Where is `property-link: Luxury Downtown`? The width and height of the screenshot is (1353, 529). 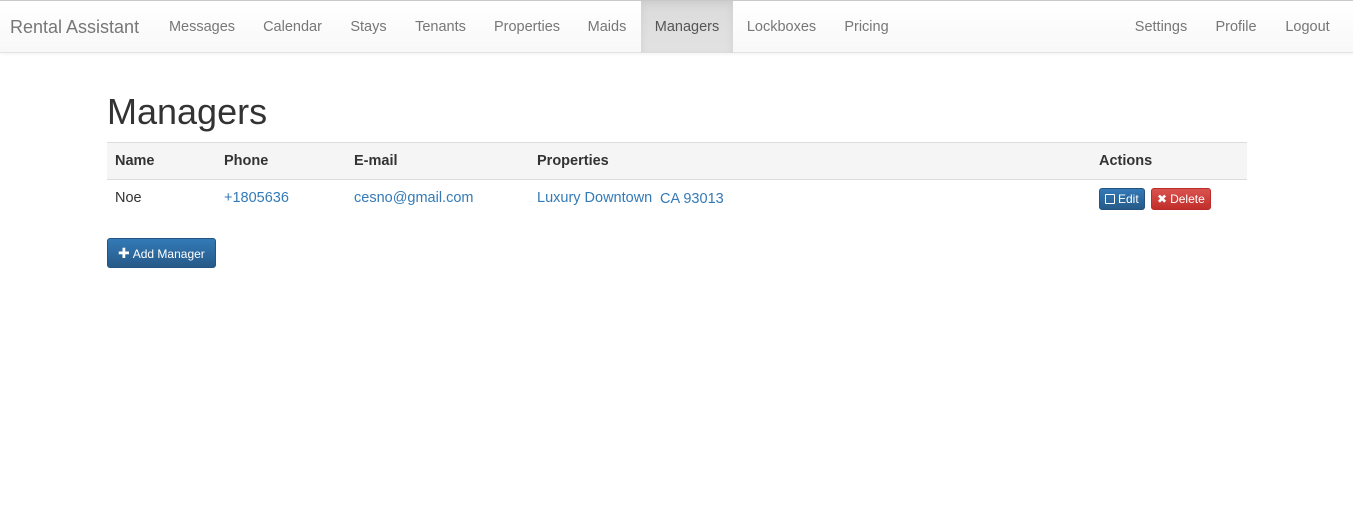
property-link: Luxury Downtown is located at coordinates (594, 198).